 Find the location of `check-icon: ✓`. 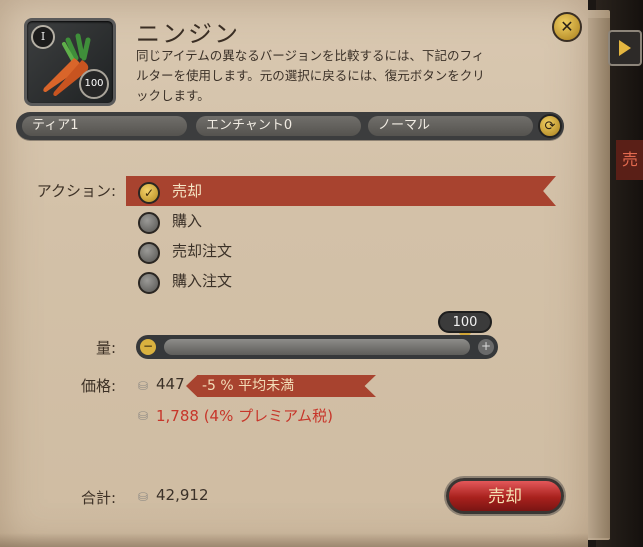

check-icon: ✓ is located at coordinates (149, 193).